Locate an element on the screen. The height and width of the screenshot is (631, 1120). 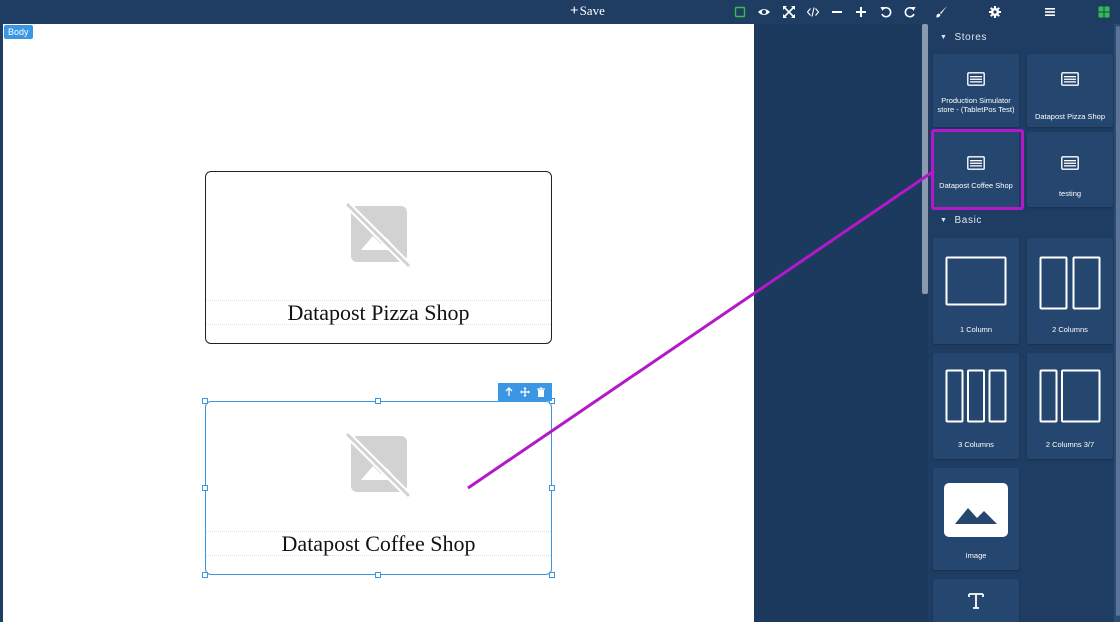
canvas-background is located at coordinates (838, 323).